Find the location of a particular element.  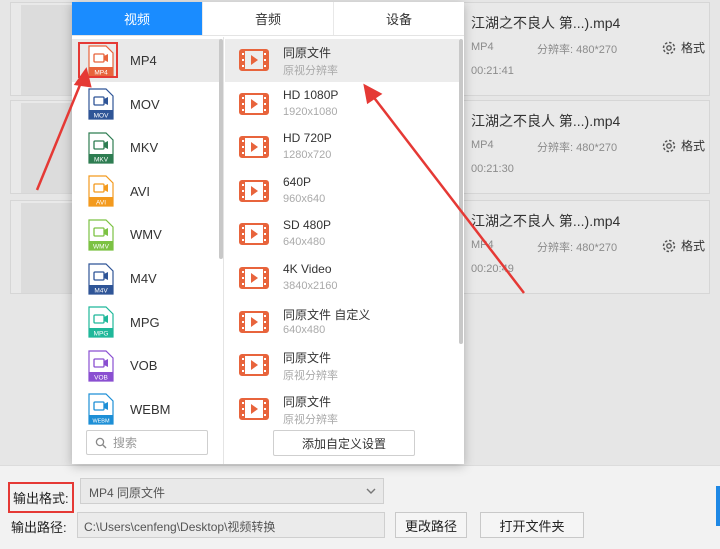

file-format-icon: WMV is located at coordinates (101, 235).